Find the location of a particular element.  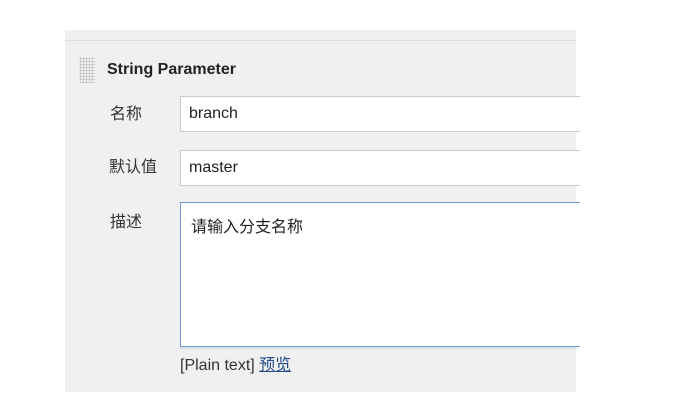

description-footer: [Plain text] 预览 is located at coordinates (235, 366).